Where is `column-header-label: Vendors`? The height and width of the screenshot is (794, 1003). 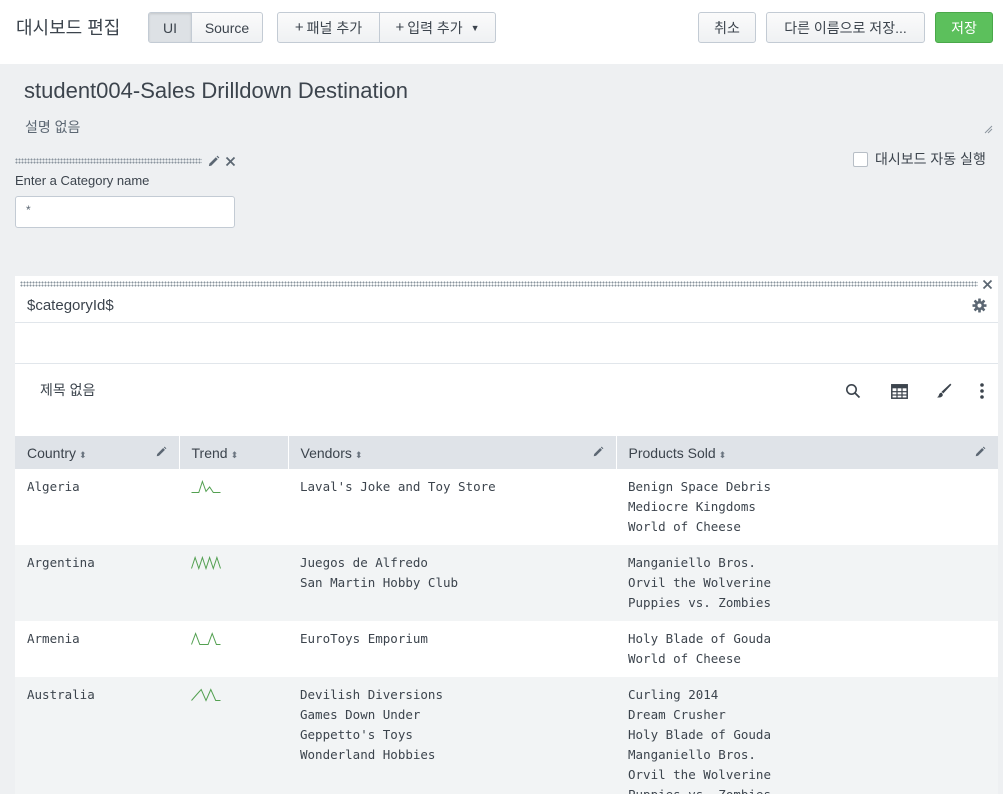
column-header-label: Vendors is located at coordinates (326, 452).